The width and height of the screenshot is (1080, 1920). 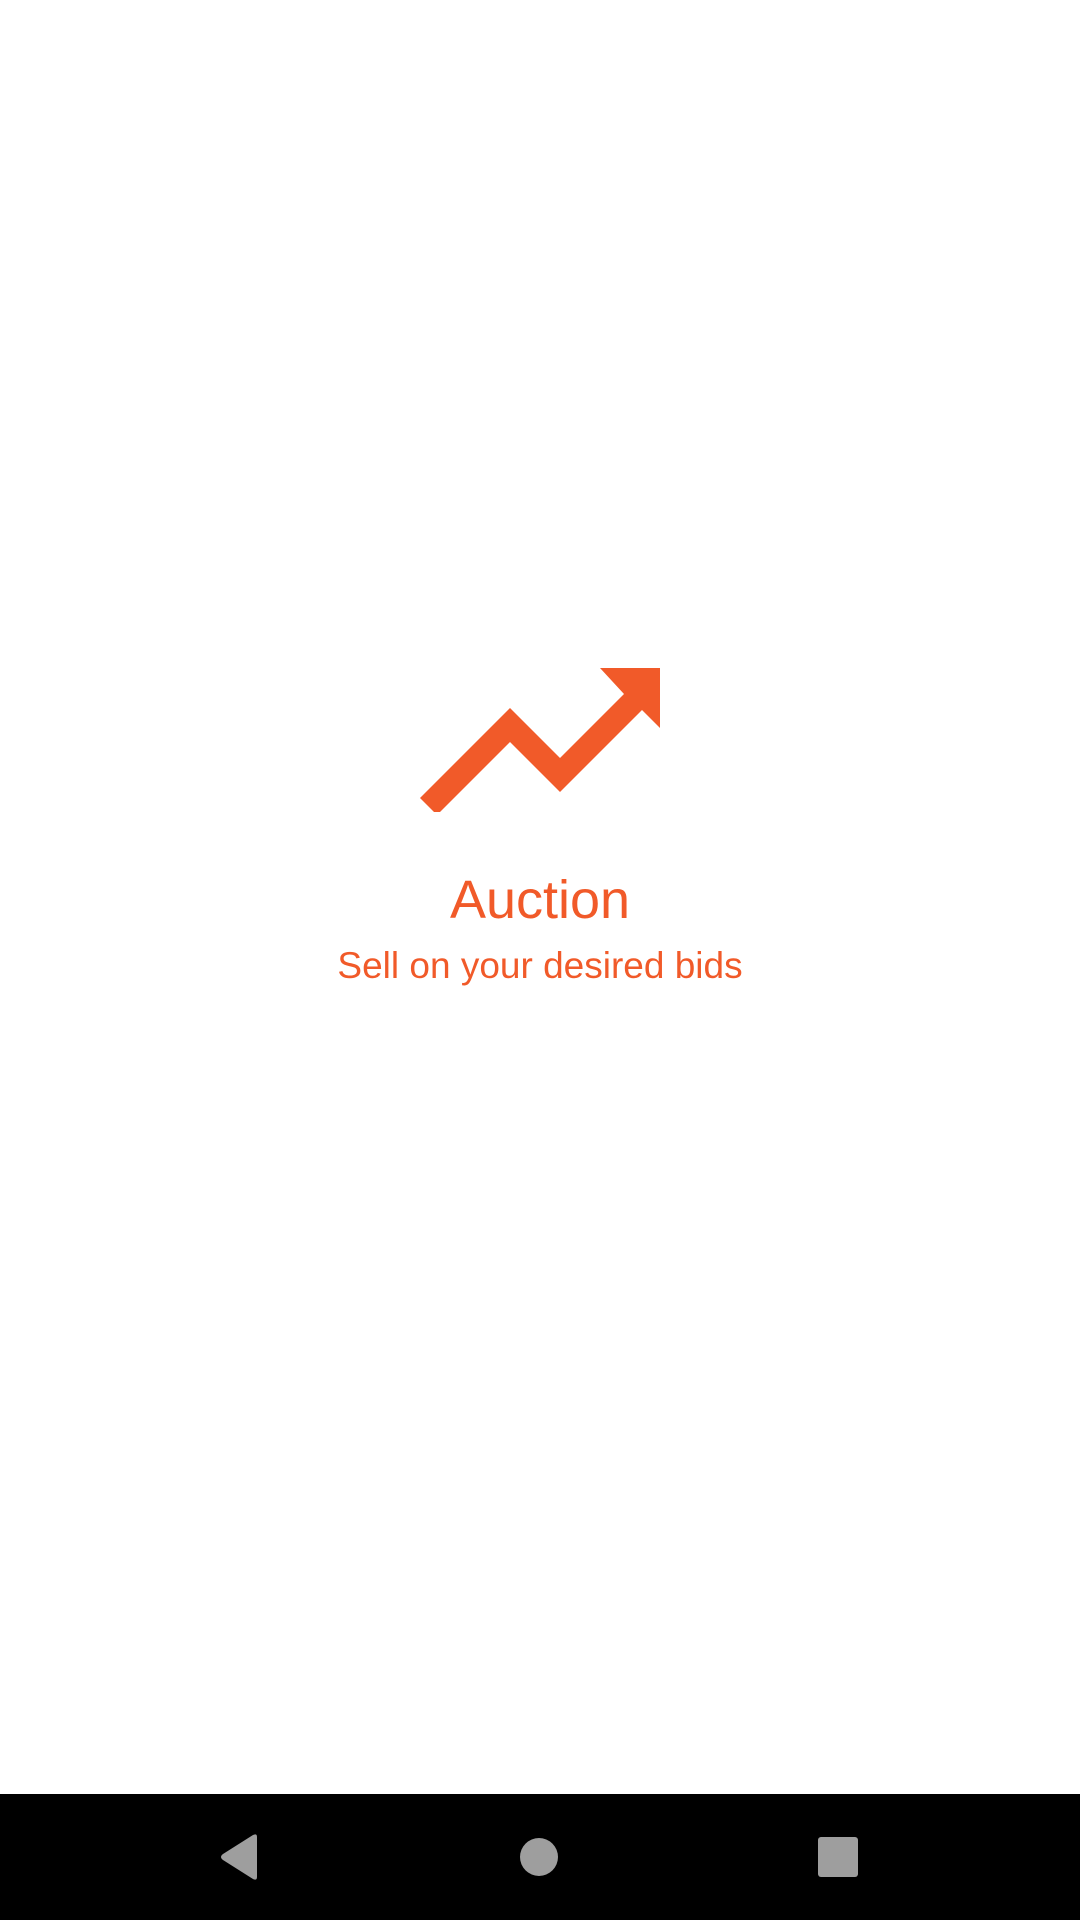 I want to click on back-icon, so click(x=239, y=1857).